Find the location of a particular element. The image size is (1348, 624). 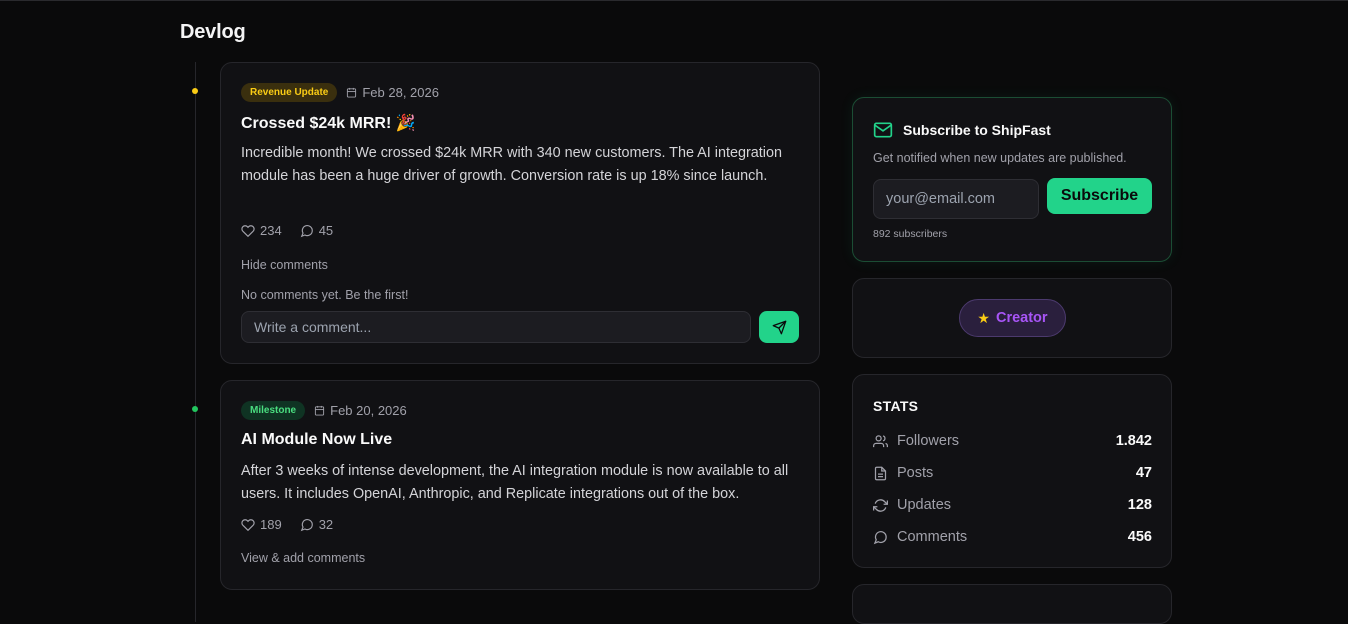

sidebar-card-partial is located at coordinates (1012, 604).